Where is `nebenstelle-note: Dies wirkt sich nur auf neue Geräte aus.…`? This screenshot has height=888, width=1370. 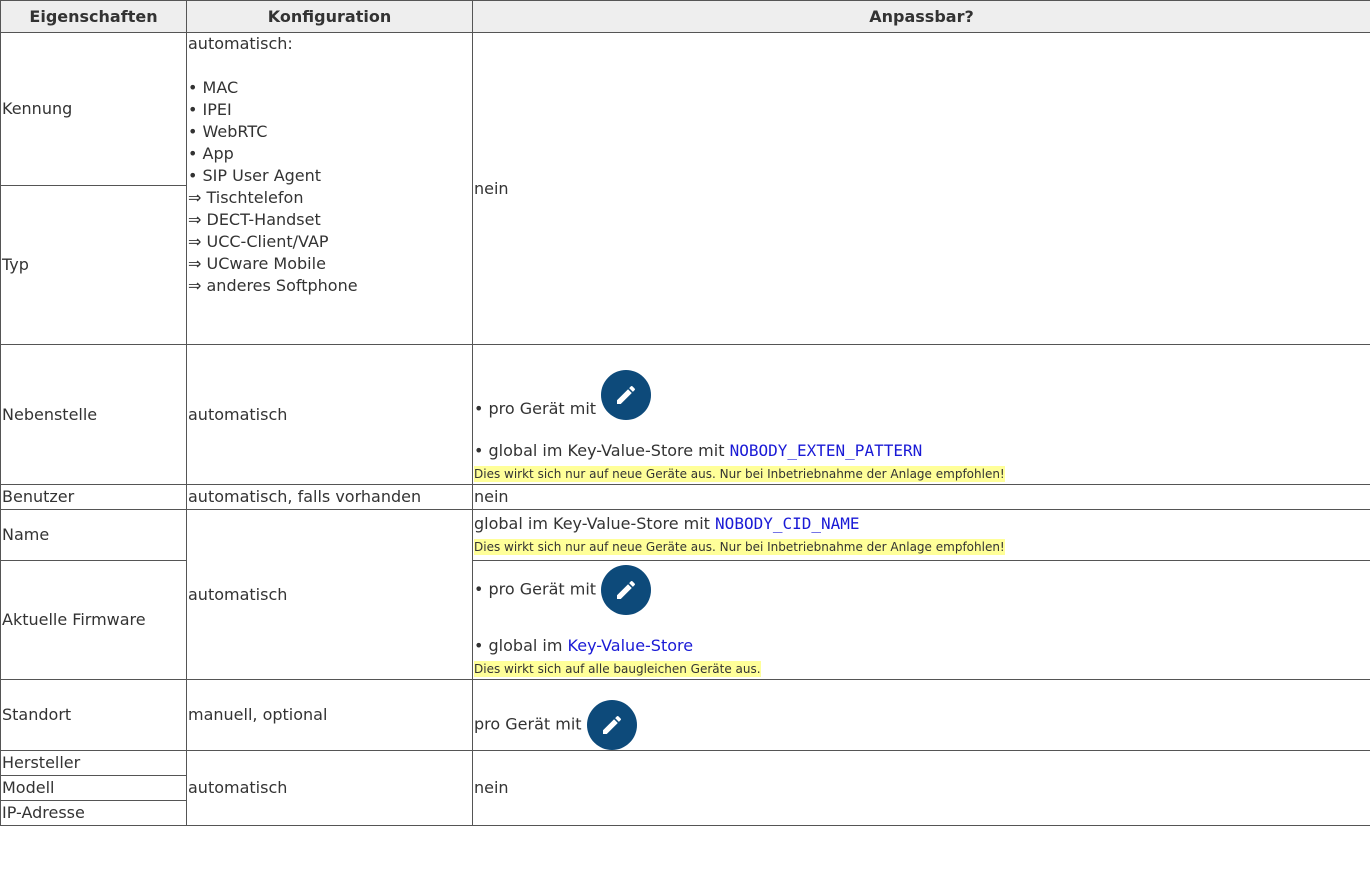 nebenstelle-note: Dies wirkt sich nur auf neue Geräte aus.… is located at coordinates (739, 474).